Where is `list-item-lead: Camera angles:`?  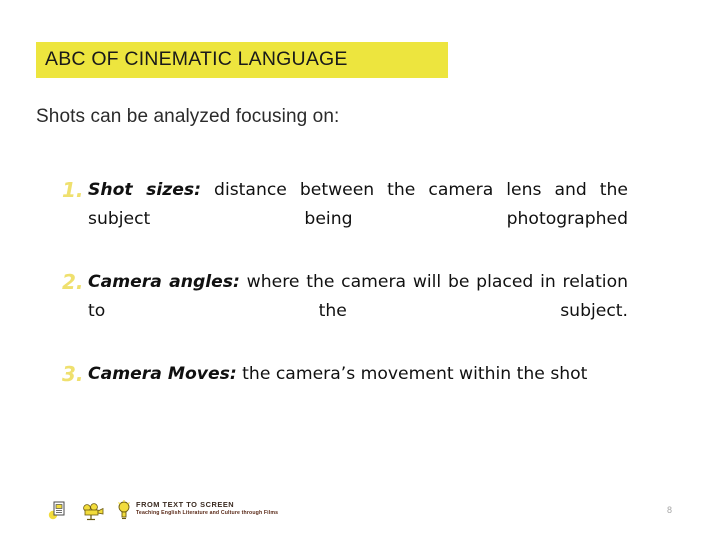
list-item-lead: Camera angles: is located at coordinates (164, 282).